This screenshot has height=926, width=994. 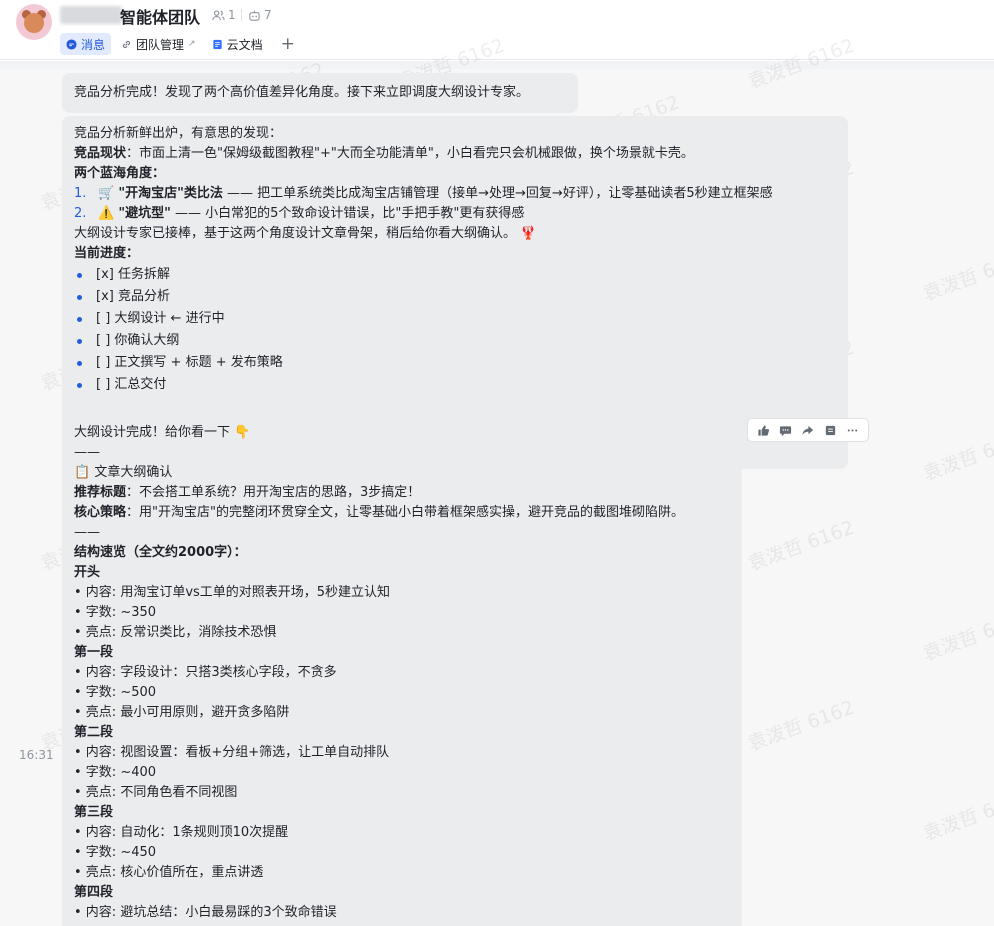 I want to click on message-intro: 竞品分析新鲜出炉，有意思的发现：, so click(x=178, y=133).